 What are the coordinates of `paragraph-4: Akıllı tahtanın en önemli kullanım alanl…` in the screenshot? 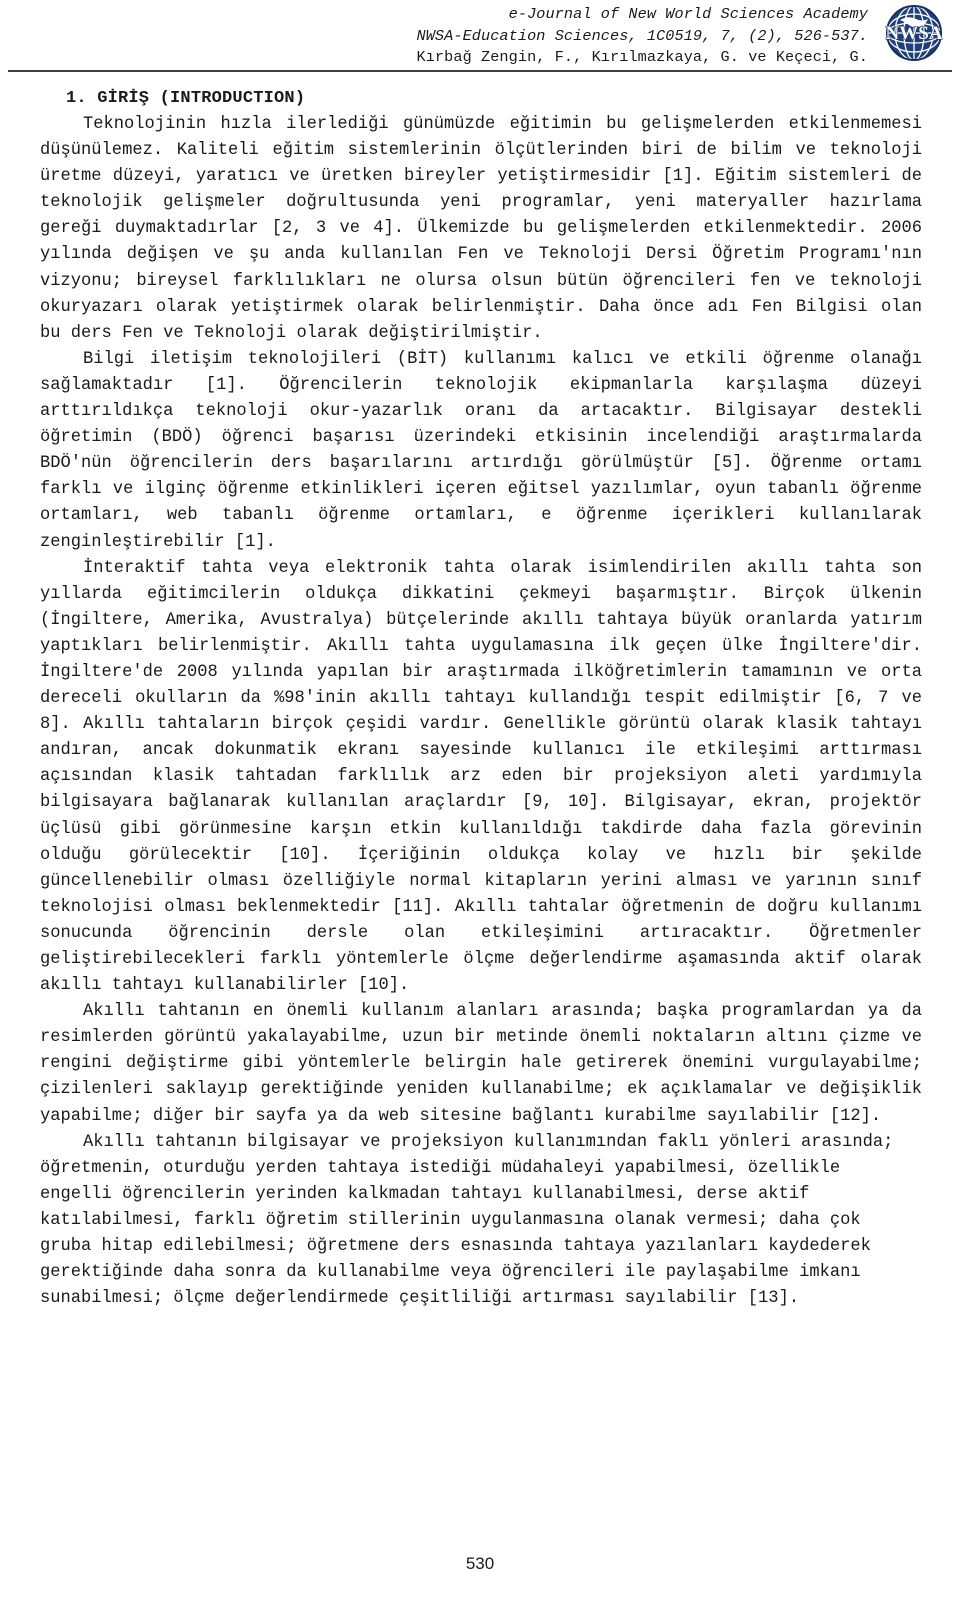 It's located at (481, 1064).